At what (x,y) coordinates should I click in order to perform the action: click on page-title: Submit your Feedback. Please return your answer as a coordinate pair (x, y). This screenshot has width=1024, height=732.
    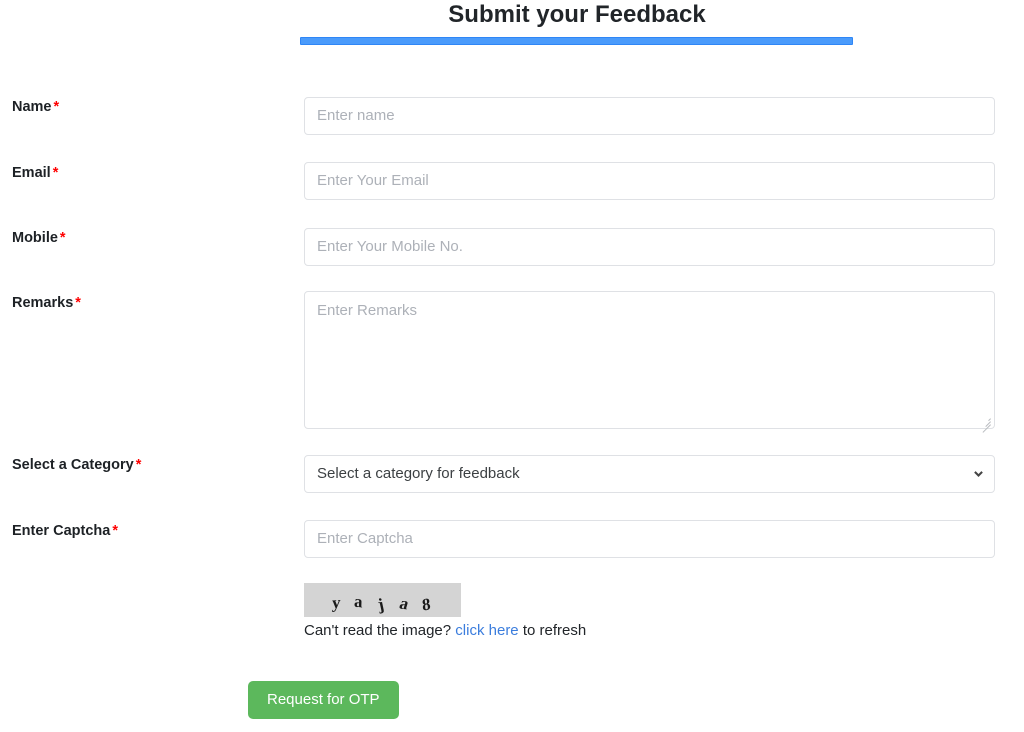
    Looking at the image, I should click on (577, 14).